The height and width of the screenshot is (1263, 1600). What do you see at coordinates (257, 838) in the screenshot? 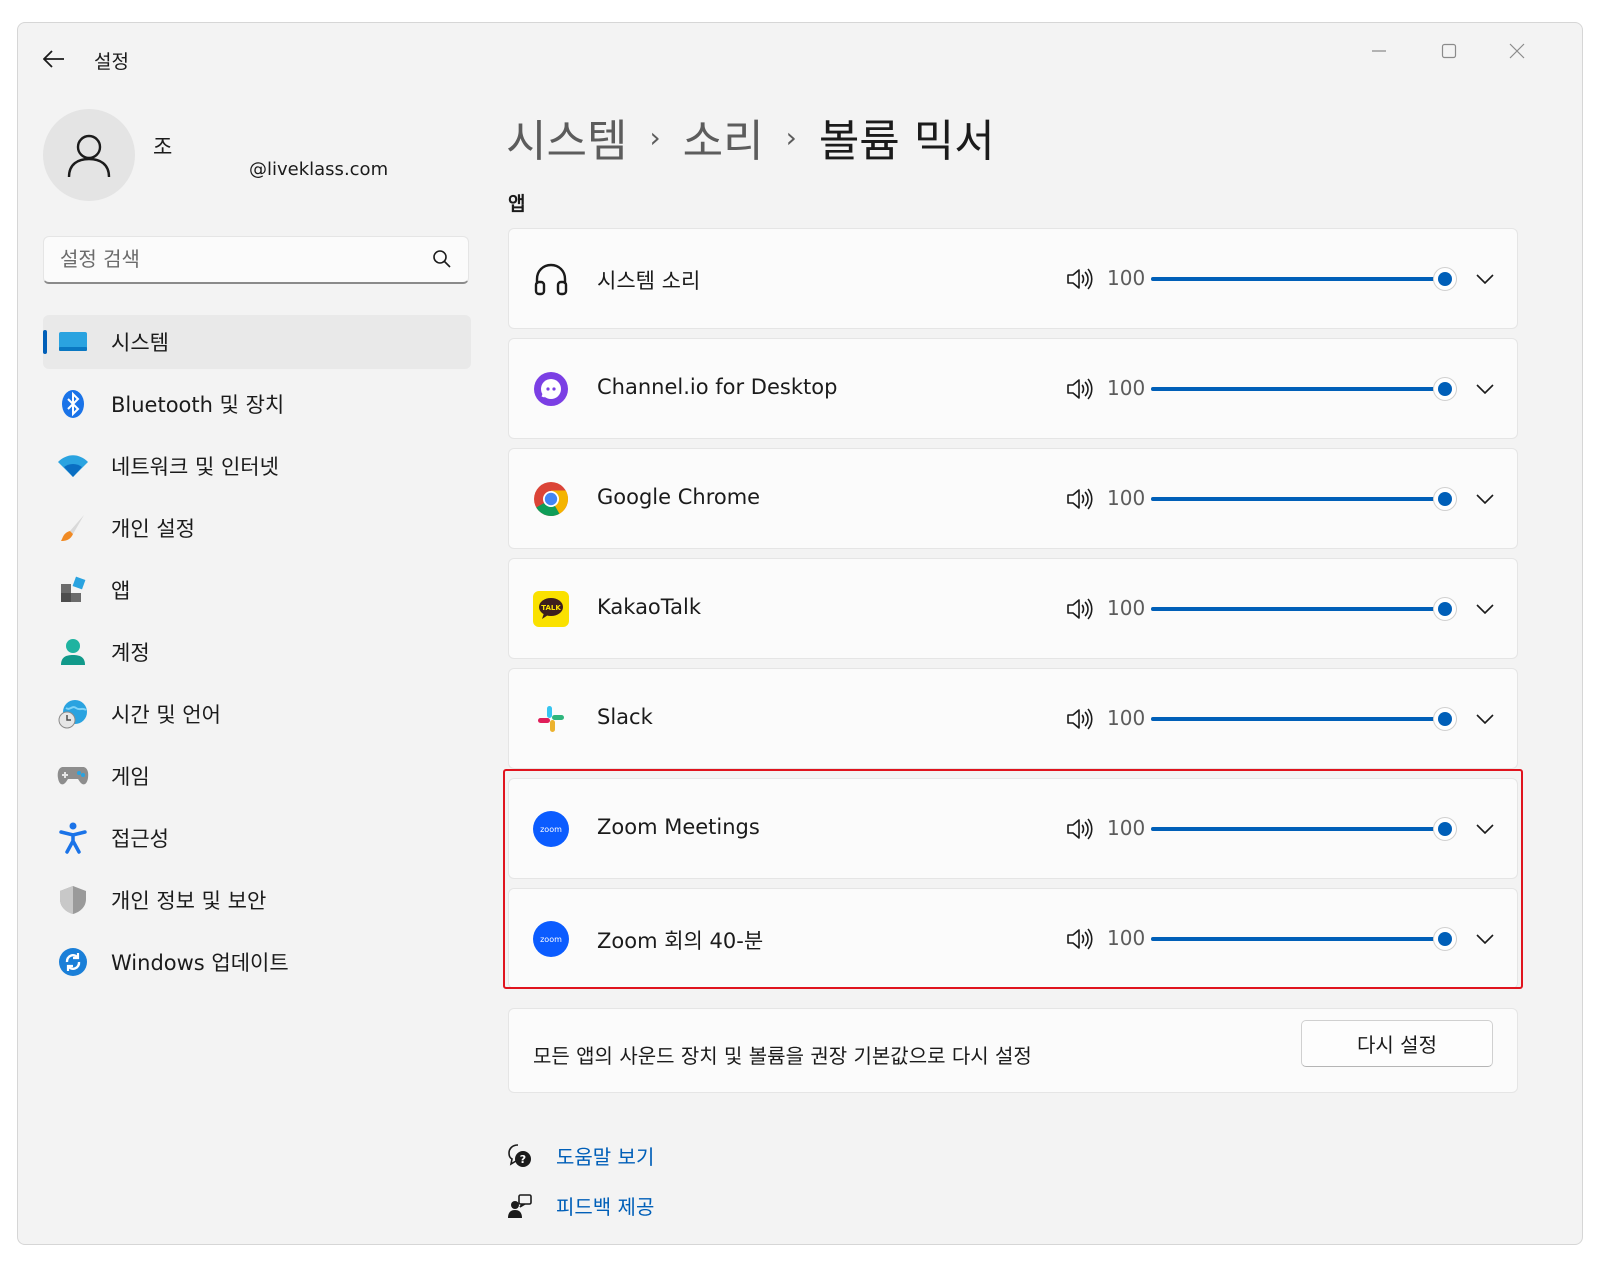
I see `sidebar-item-accessibility: 접근성` at bounding box center [257, 838].